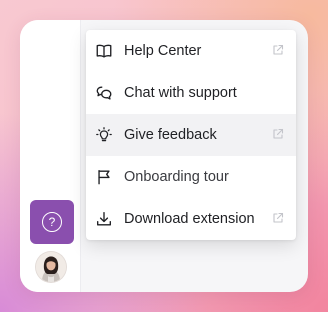  I want to click on menu-item-help-center: Help Center, so click(191, 51).